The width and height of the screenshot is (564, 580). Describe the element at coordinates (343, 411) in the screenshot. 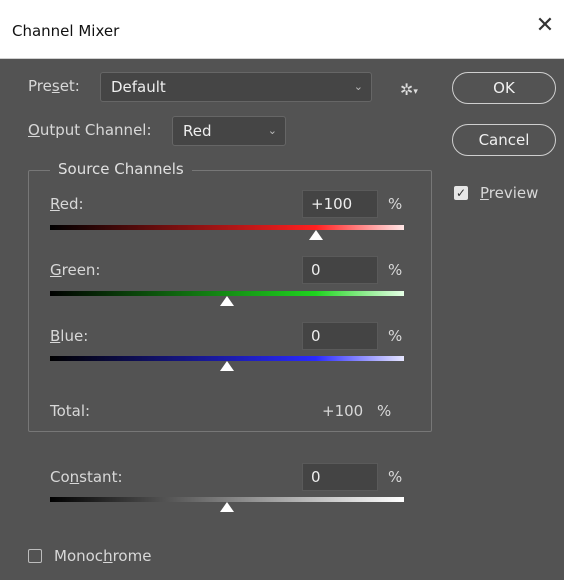

I see `total-value: +100` at that location.